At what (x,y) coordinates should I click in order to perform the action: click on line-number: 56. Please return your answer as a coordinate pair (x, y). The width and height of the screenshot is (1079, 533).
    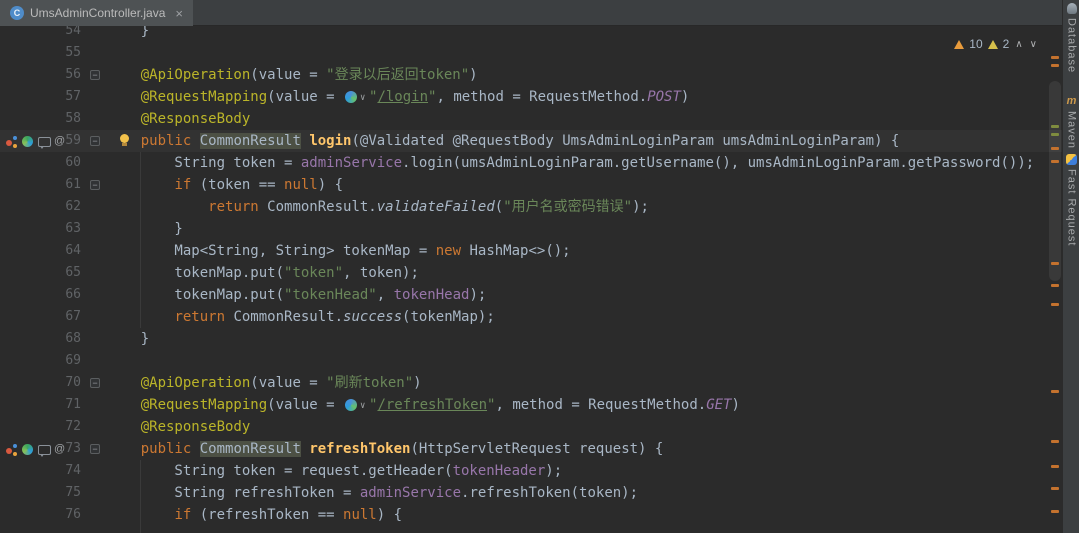
    Looking at the image, I should click on (73, 75).